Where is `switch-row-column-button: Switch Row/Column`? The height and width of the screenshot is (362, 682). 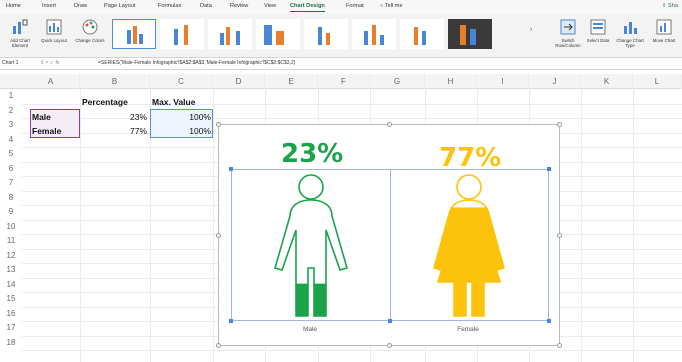
switch-row-column-button: Switch Row/Column is located at coordinates (568, 37).